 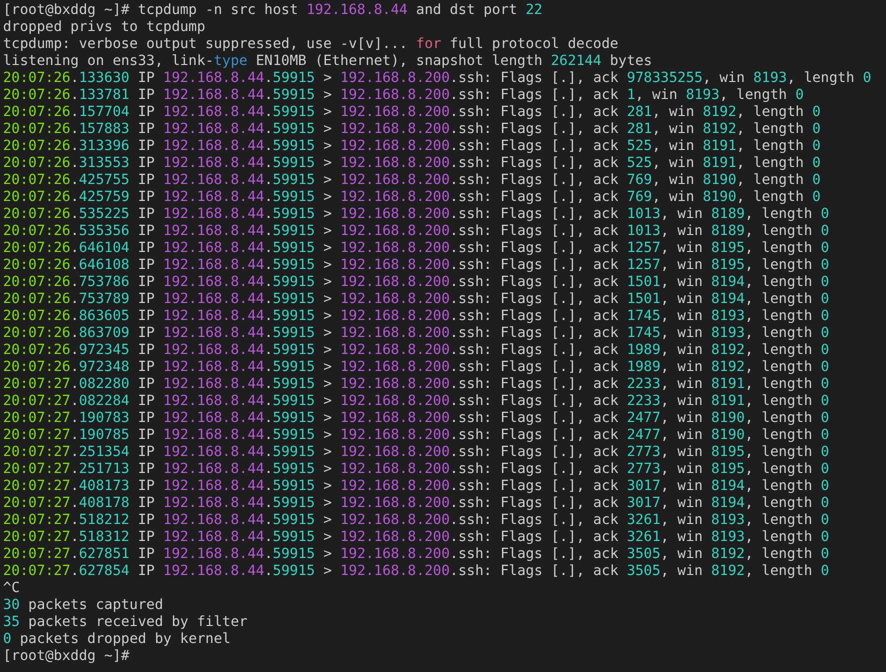 I want to click on terminal-line: 20:07:26.753786 IP 192.168.8.44.59915 > 192.168.8.200.ssh: Flags [.], ack 1501, win 8194, length 0, so click(x=416, y=282).